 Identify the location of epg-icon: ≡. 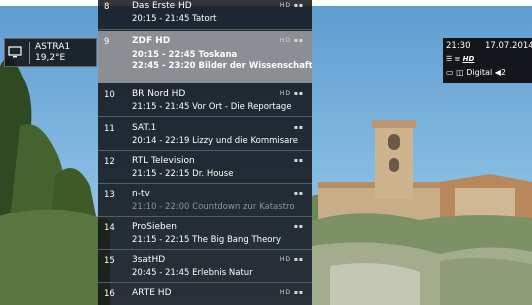
(457, 59).